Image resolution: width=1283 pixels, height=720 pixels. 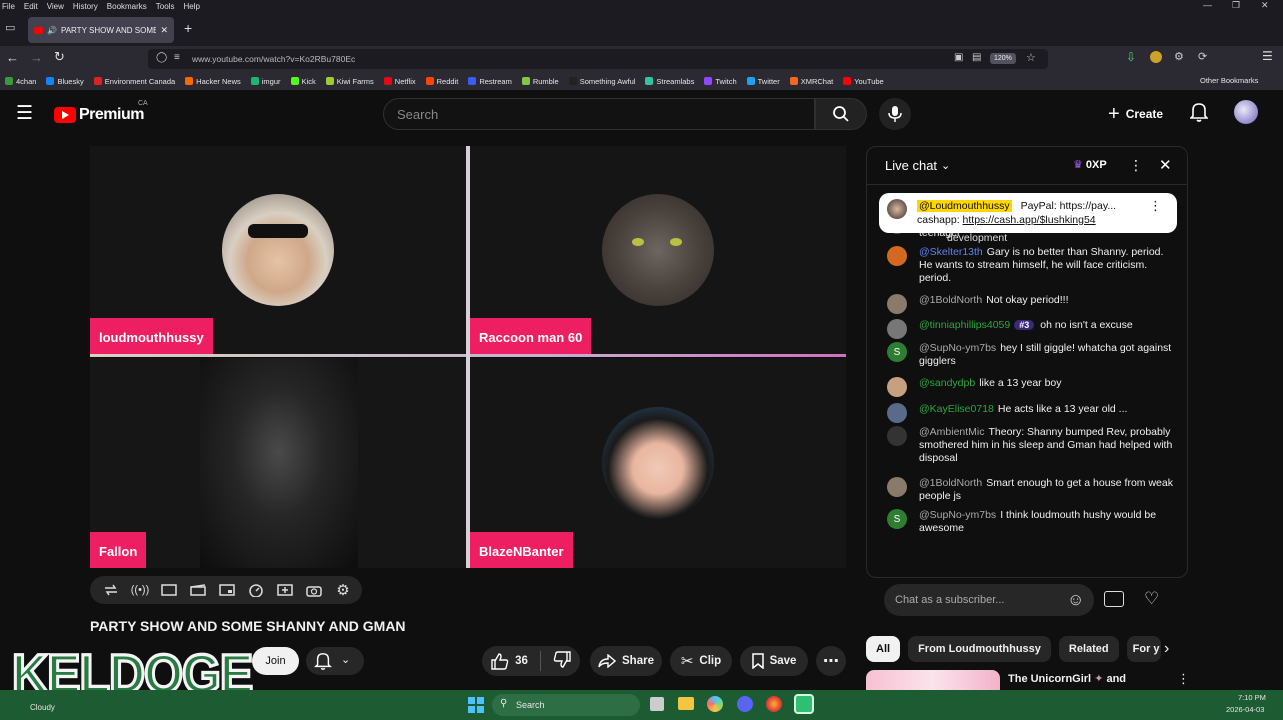 I want to click on bookmark-item: Environment Canada, so click(x=134, y=81).